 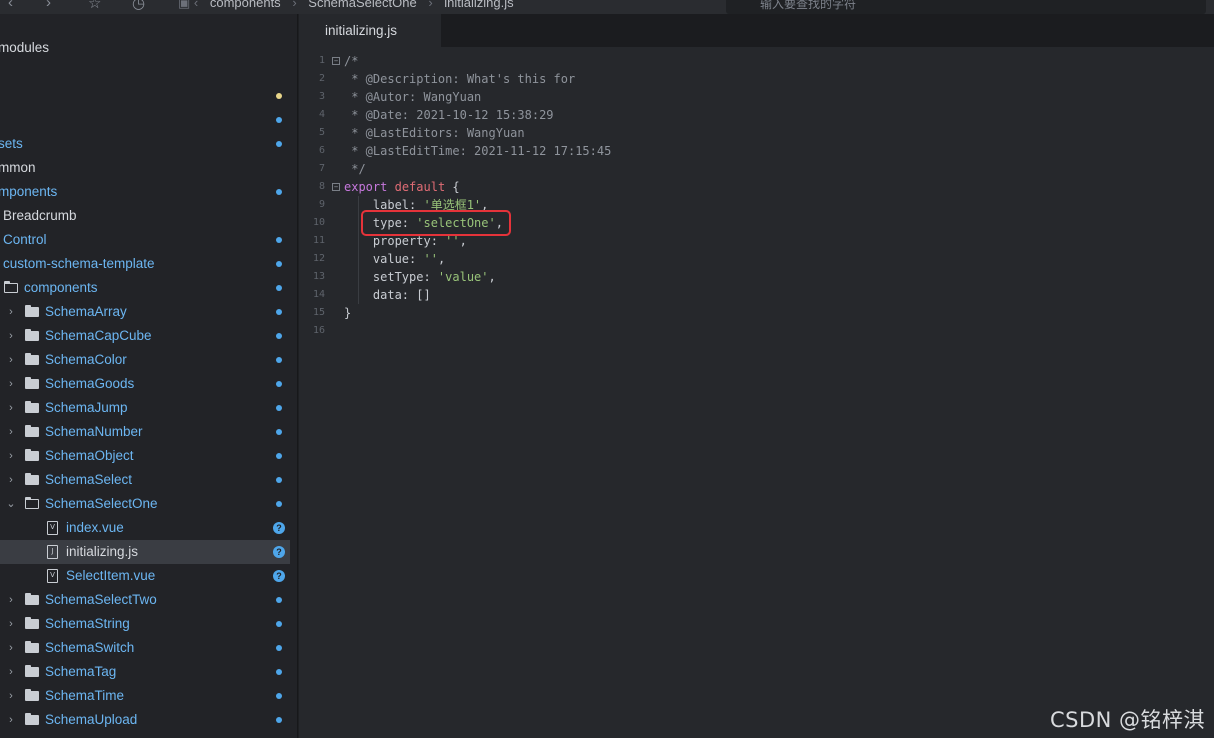 What do you see at coordinates (145, 624) in the screenshot?
I see `tree-item: › SchemaString` at bounding box center [145, 624].